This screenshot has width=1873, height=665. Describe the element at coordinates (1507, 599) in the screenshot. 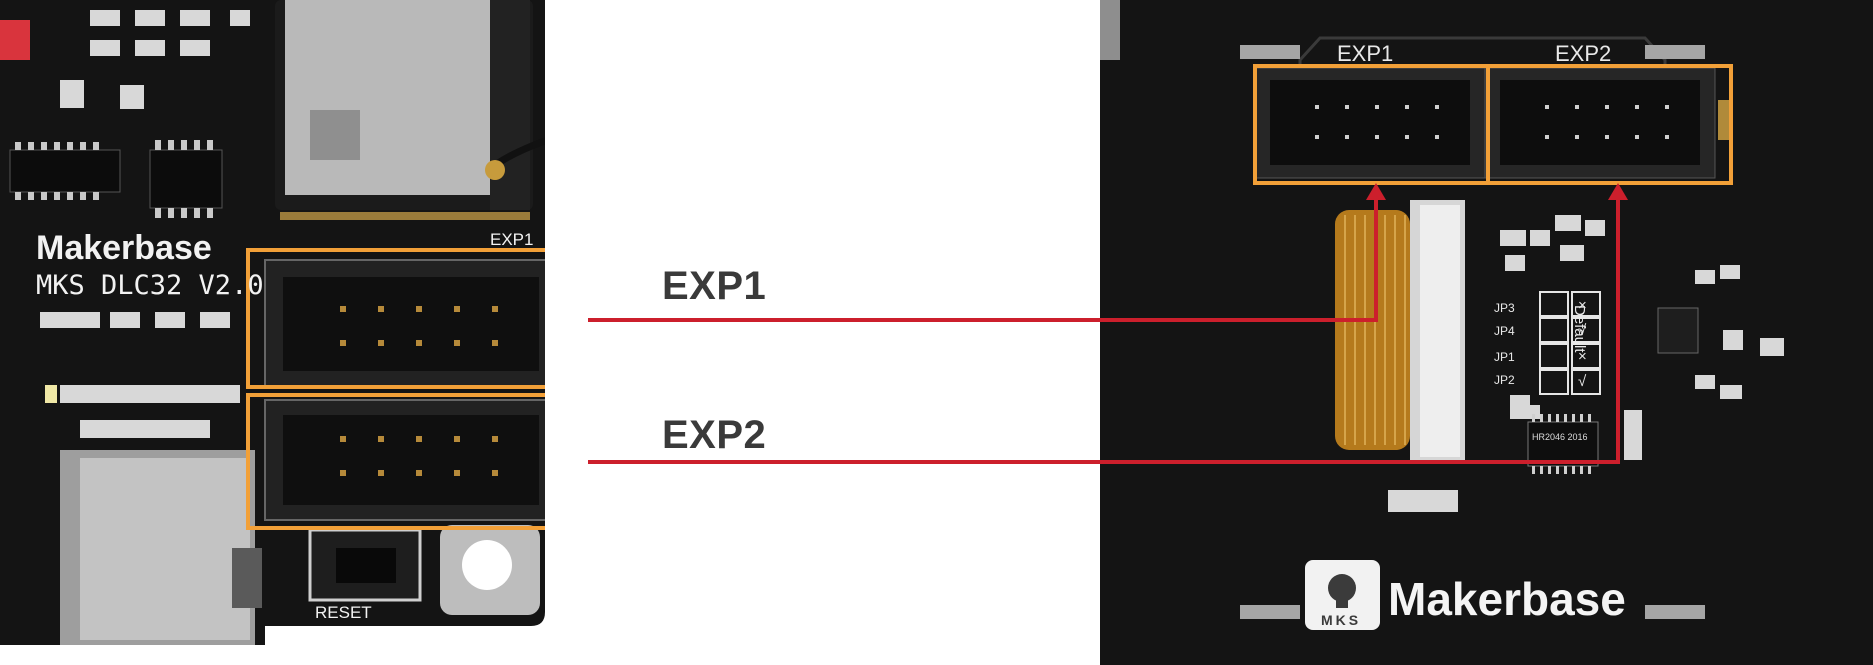

I see `lcd-brand-silkscreen: Makerbase` at that location.